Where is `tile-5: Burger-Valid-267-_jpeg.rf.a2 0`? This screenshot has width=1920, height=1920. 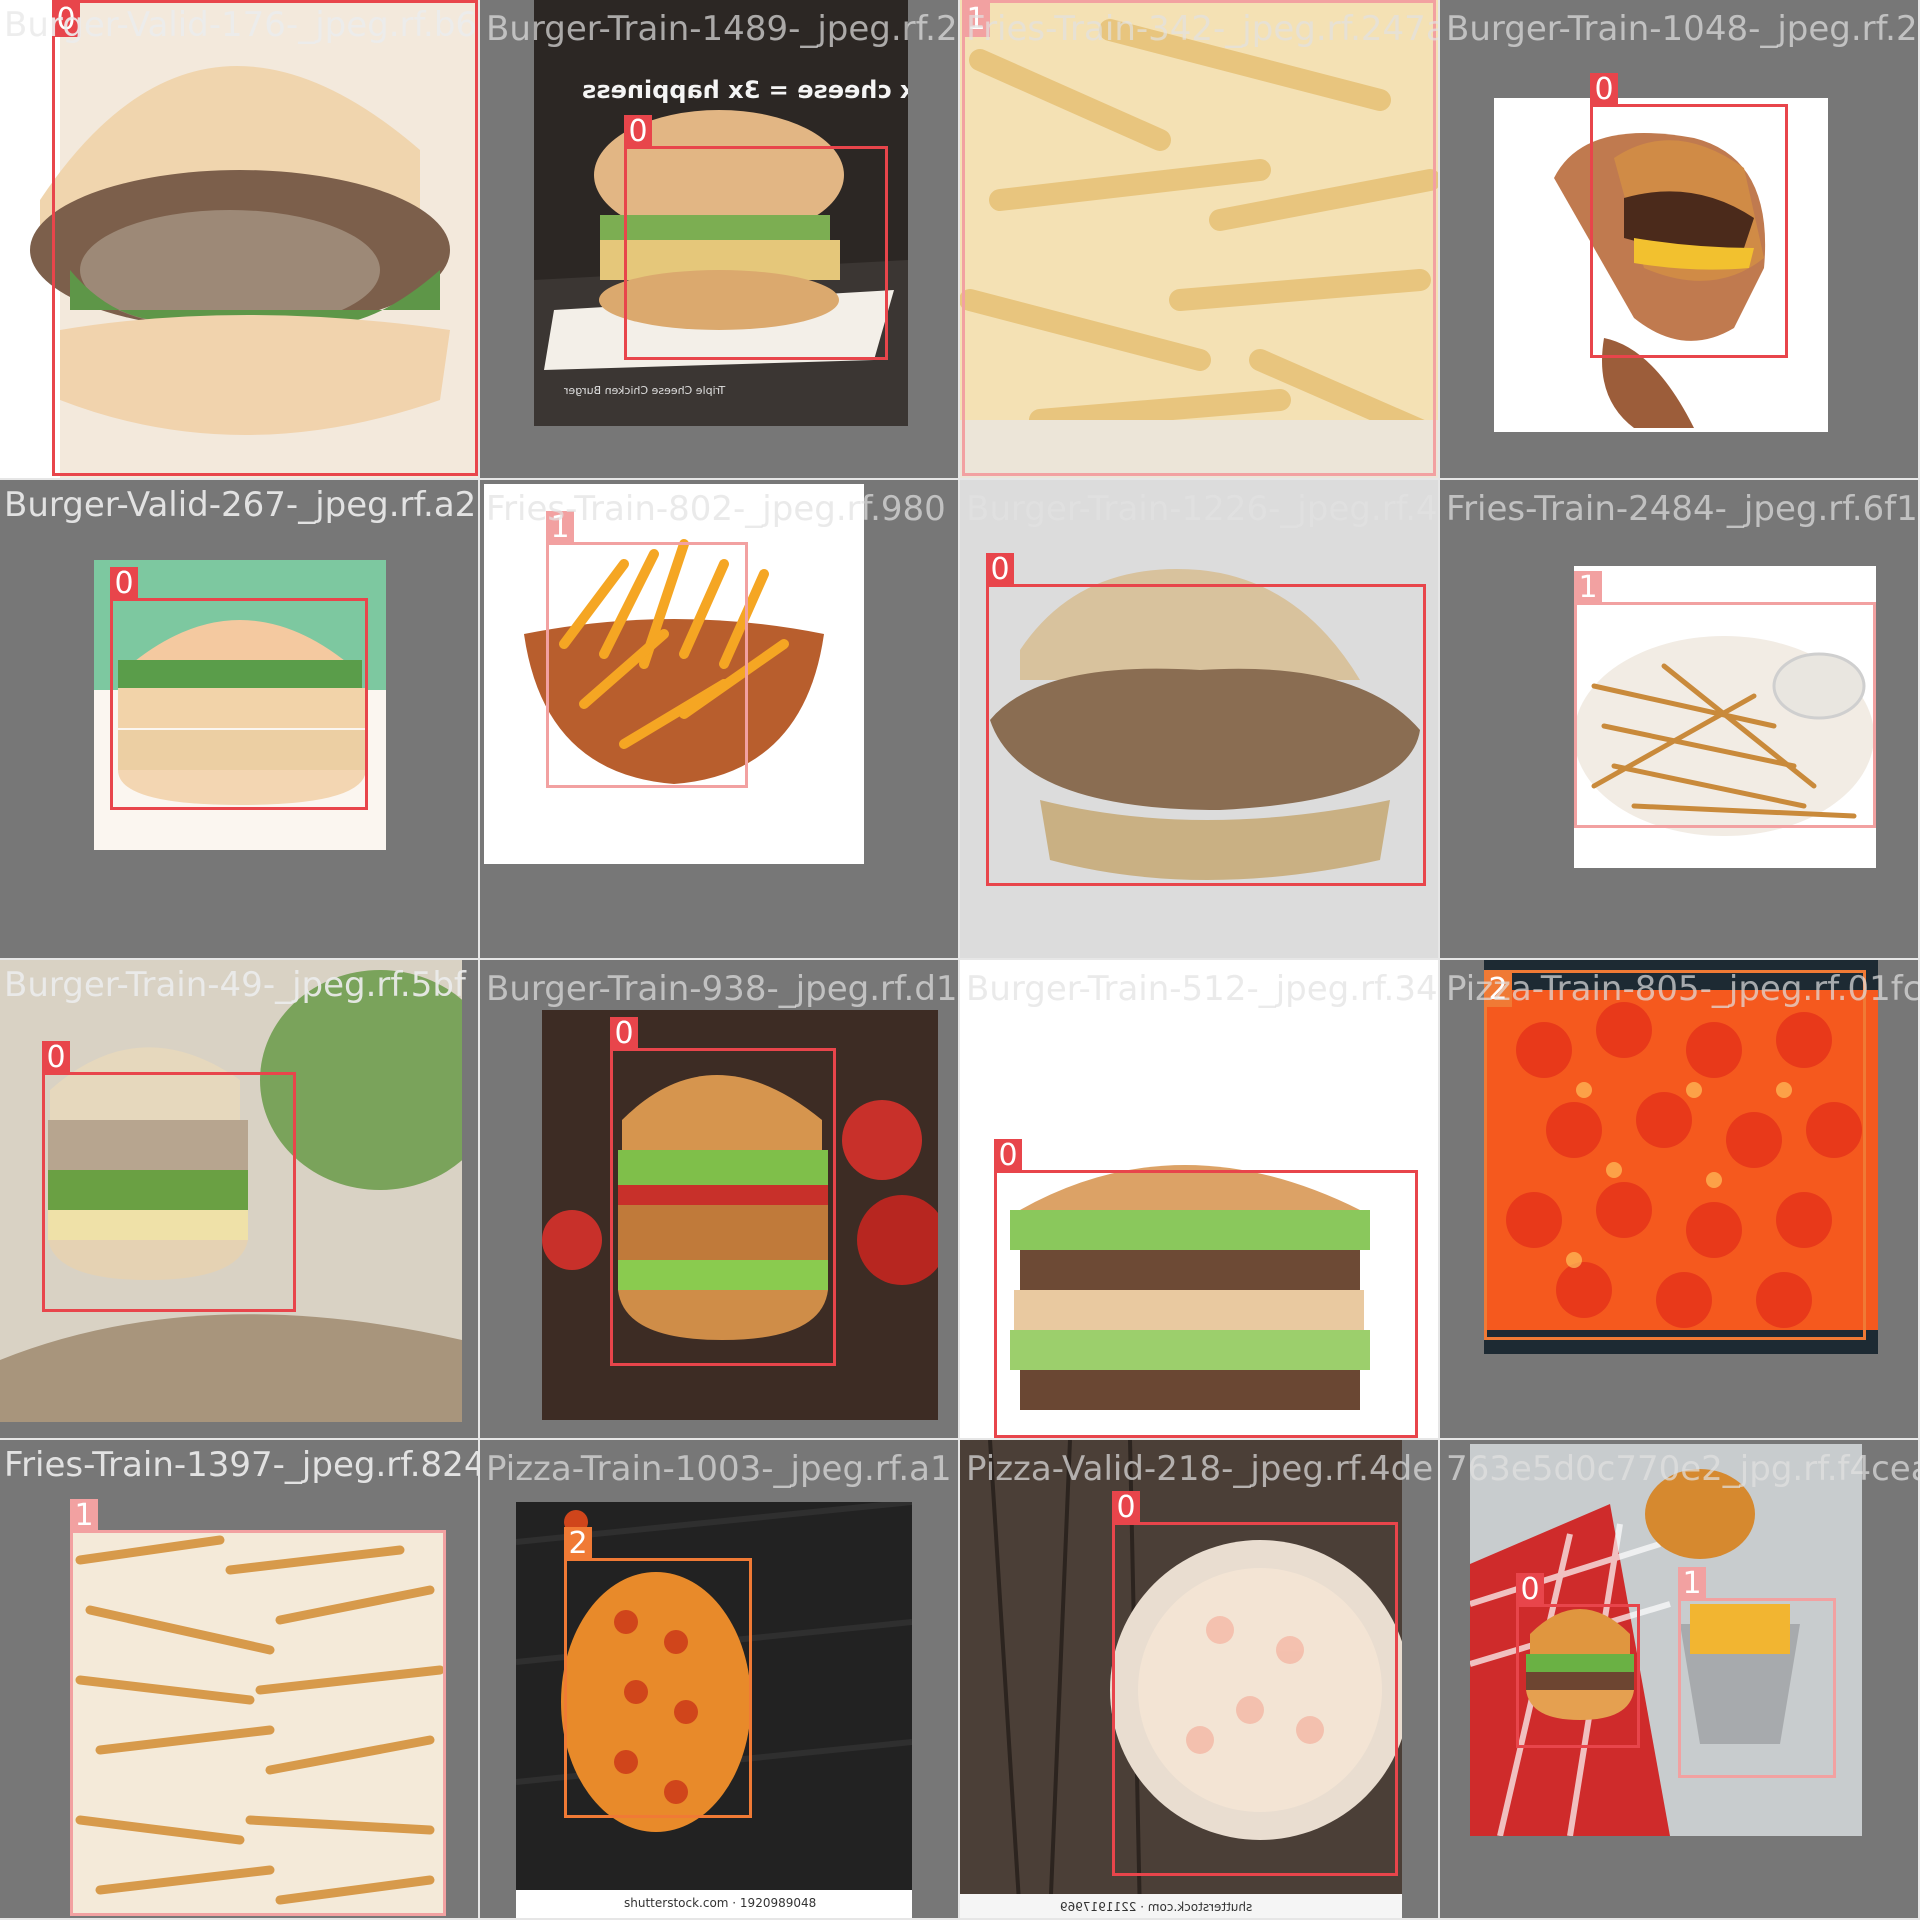
tile-5: Burger-Valid-267-_jpeg.rf.a2 0 is located at coordinates (239, 719).